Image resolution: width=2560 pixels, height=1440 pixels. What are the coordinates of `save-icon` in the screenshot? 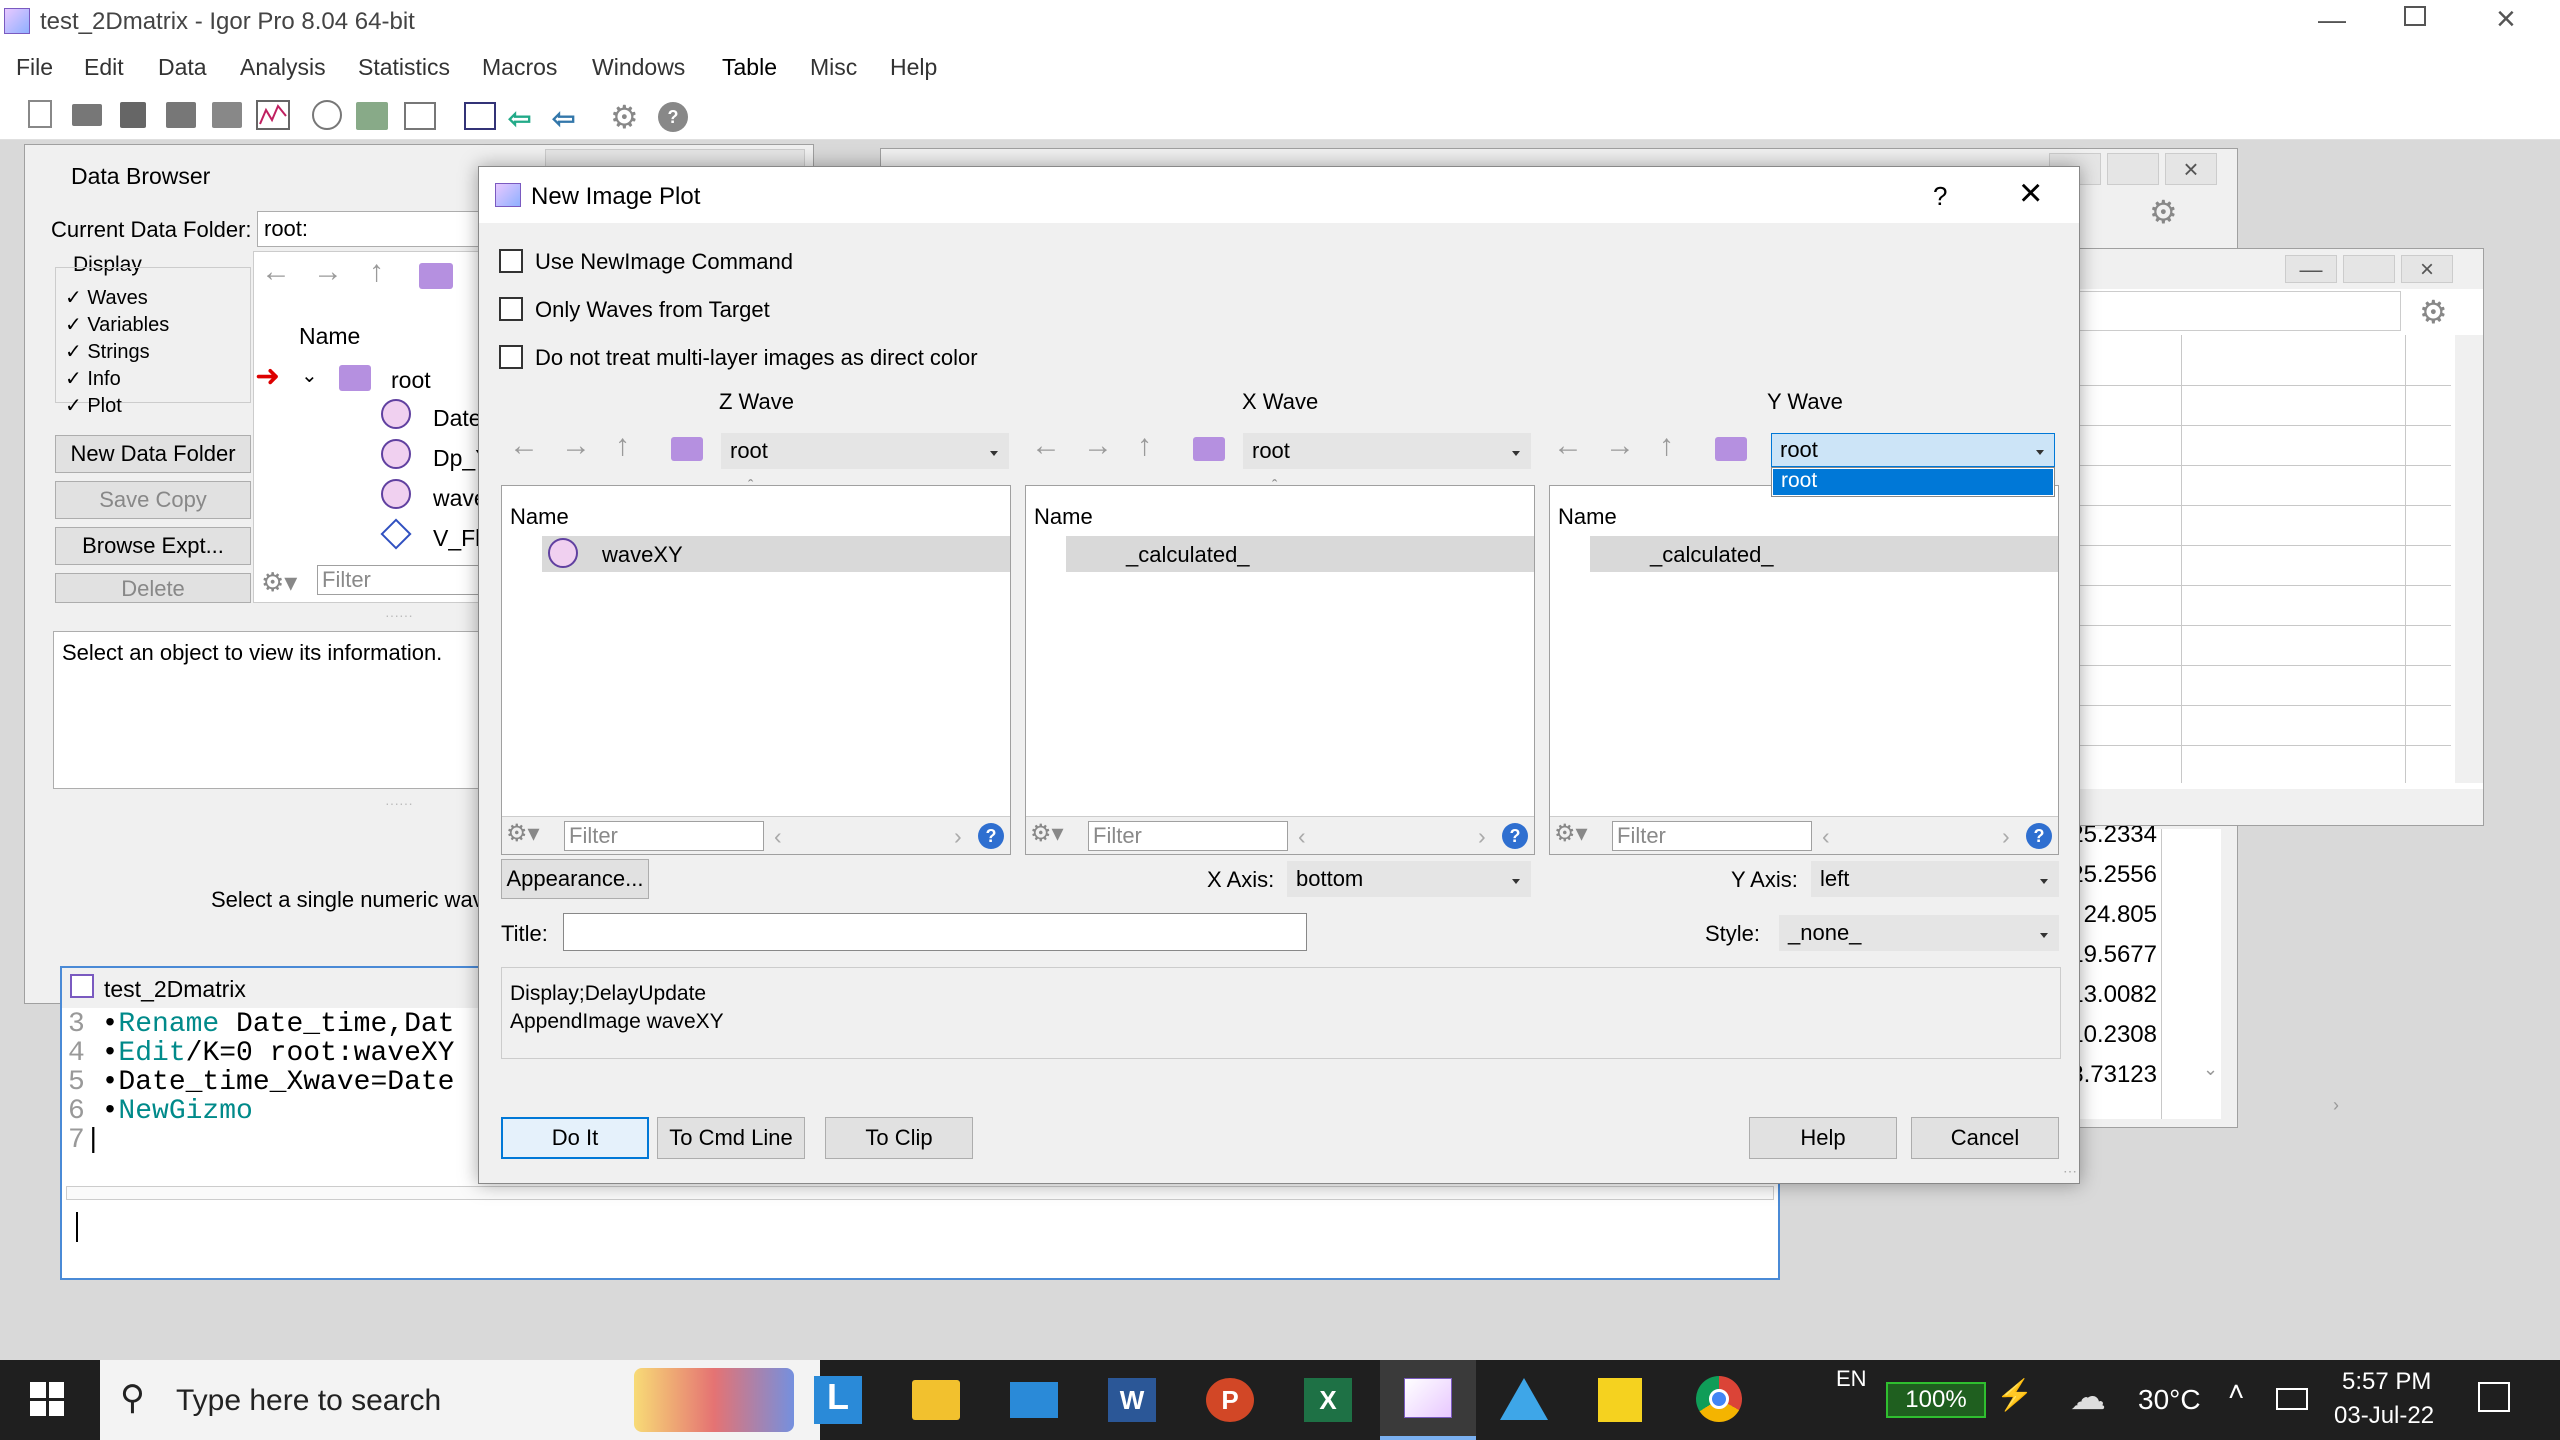 It's located at (133, 115).